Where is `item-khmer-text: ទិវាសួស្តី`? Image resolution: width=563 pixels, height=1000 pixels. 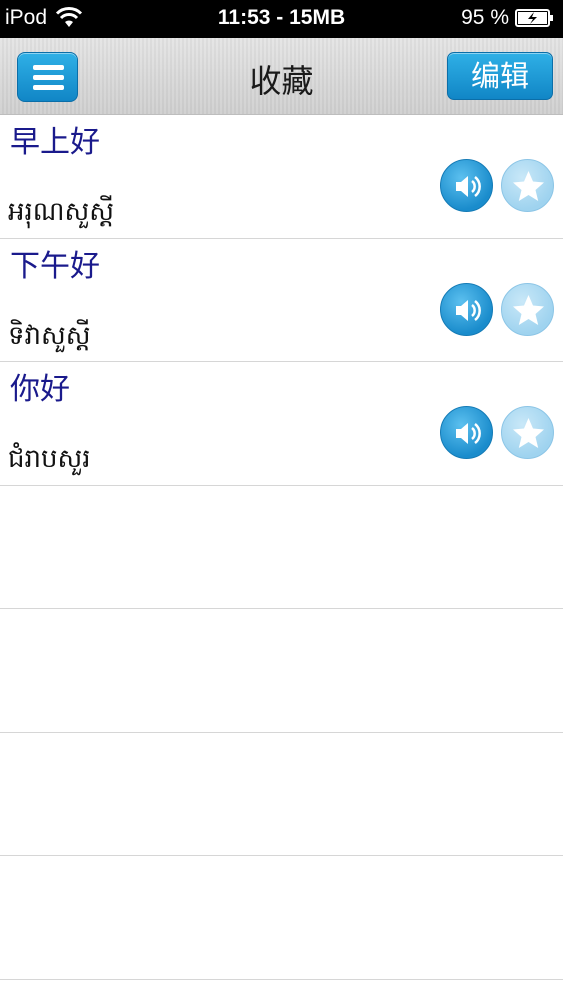 item-khmer-text: ទិវាសួស្តី is located at coordinates (49, 335).